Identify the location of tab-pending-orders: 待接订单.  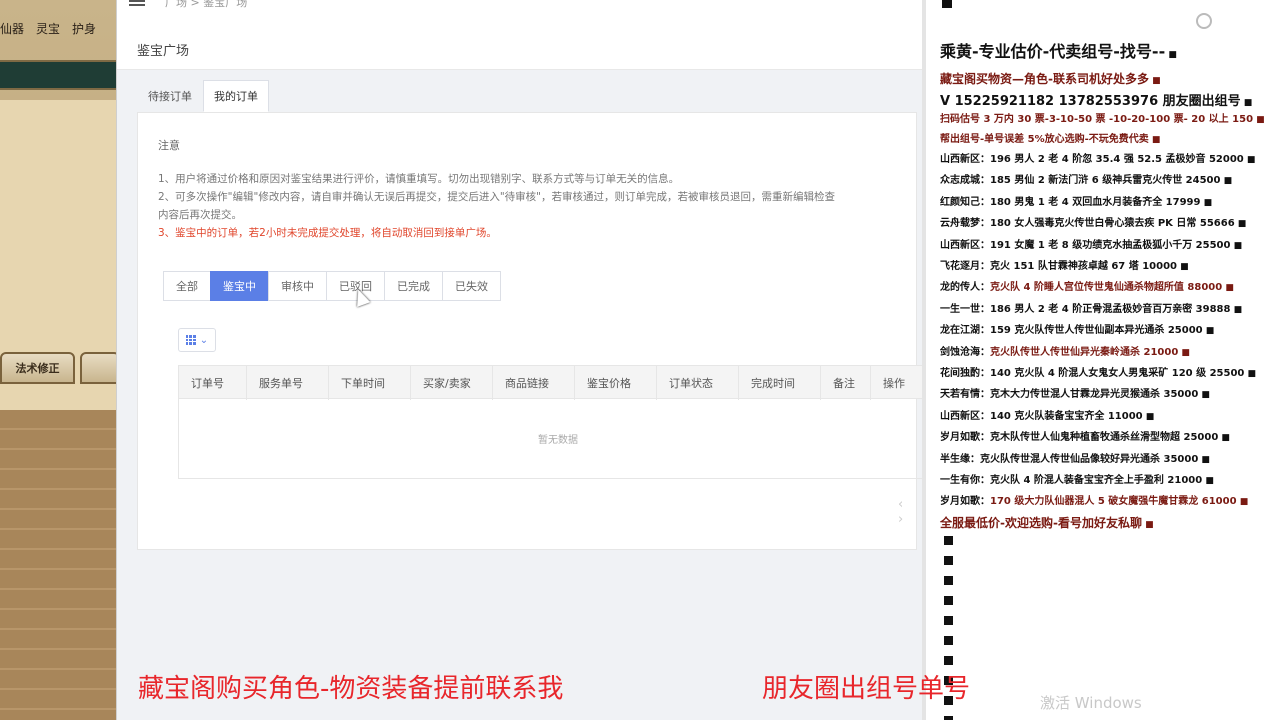
(170, 96).